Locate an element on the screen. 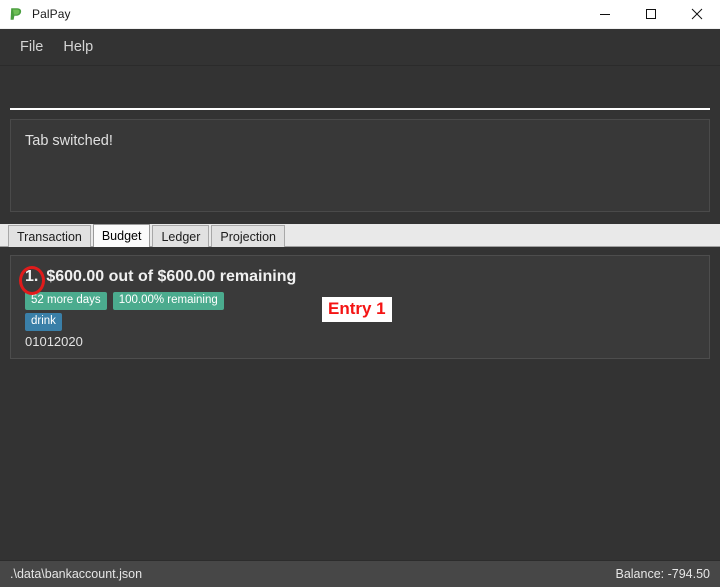 The width and height of the screenshot is (720, 587). badge-category: drink is located at coordinates (43, 322).